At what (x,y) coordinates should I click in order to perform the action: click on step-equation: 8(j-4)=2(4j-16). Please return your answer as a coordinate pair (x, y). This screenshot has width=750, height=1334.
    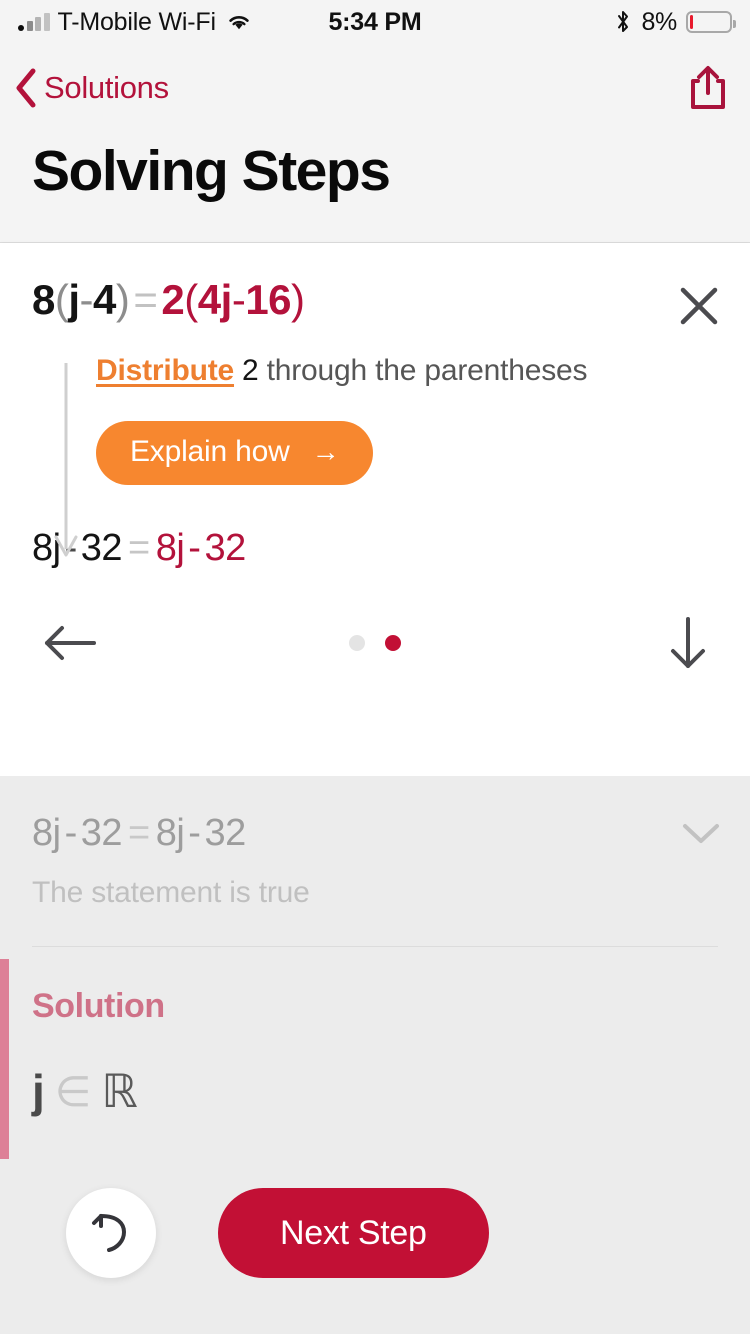
    Looking at the image, I should click on (168, 300).